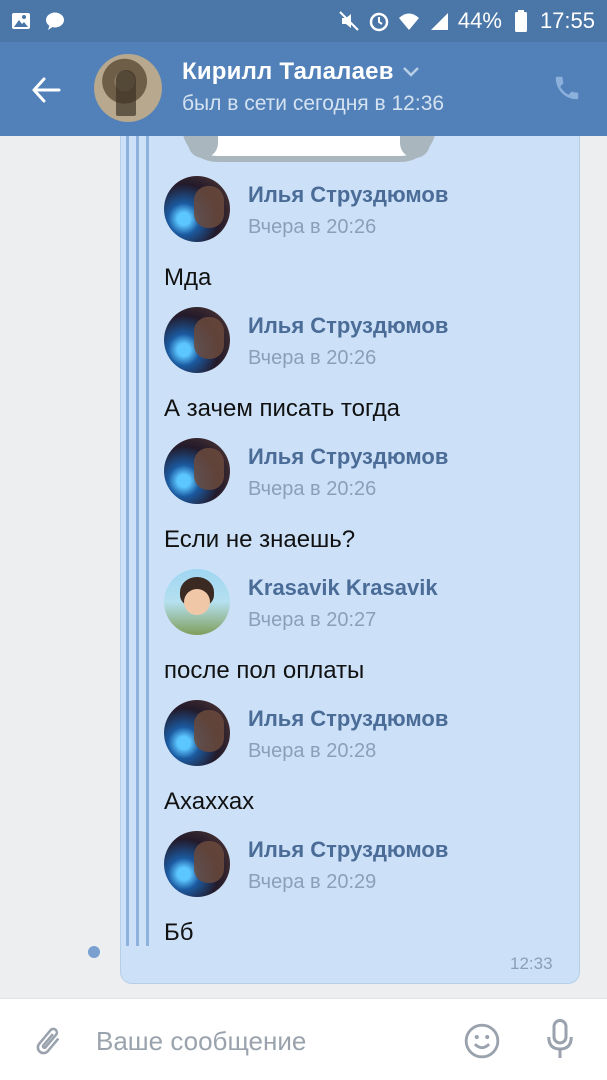 The height and width of the screenshot is (1080, 607). I want to click on message-text: Бб, so click(179, 932).